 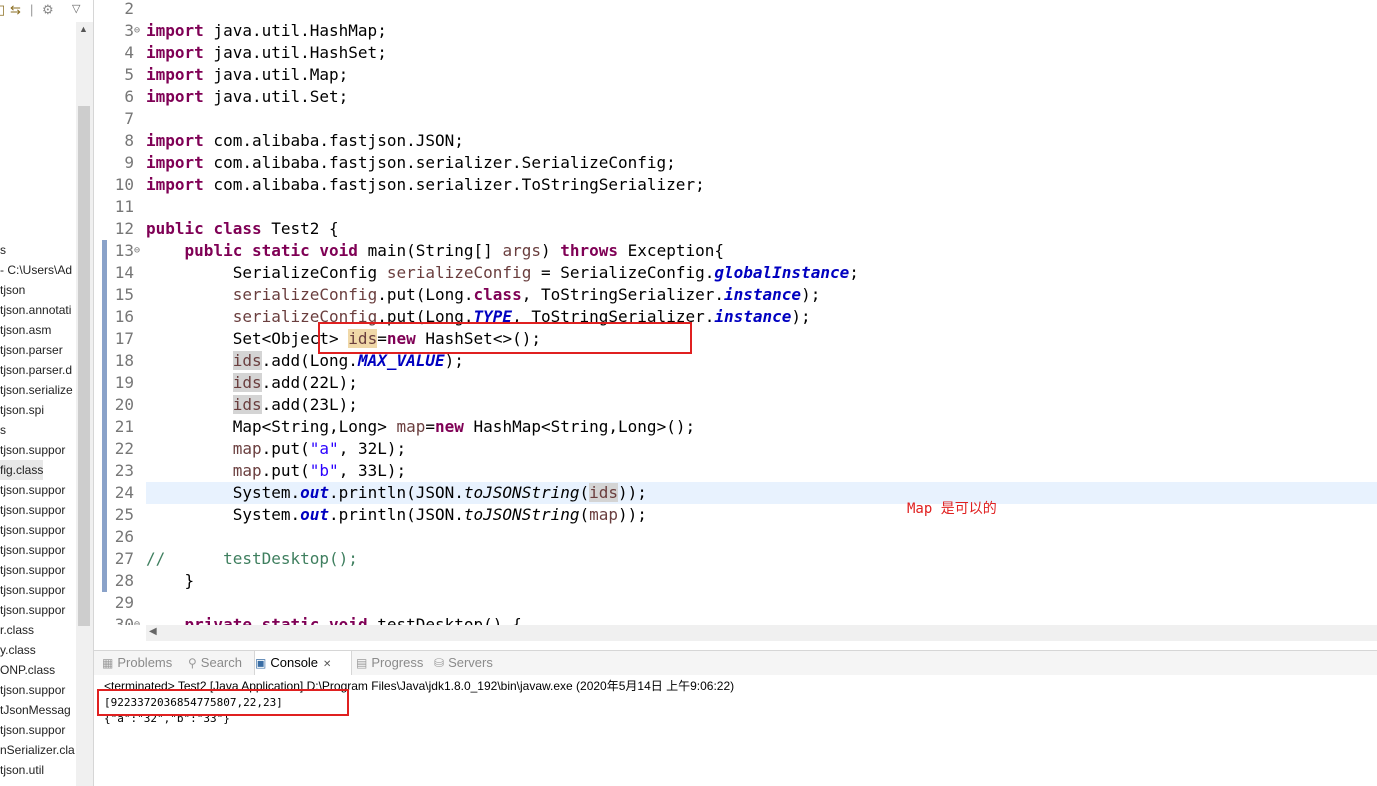 I want to click on explorer-tree-item: tjson.util, so click(x=22, y=770).